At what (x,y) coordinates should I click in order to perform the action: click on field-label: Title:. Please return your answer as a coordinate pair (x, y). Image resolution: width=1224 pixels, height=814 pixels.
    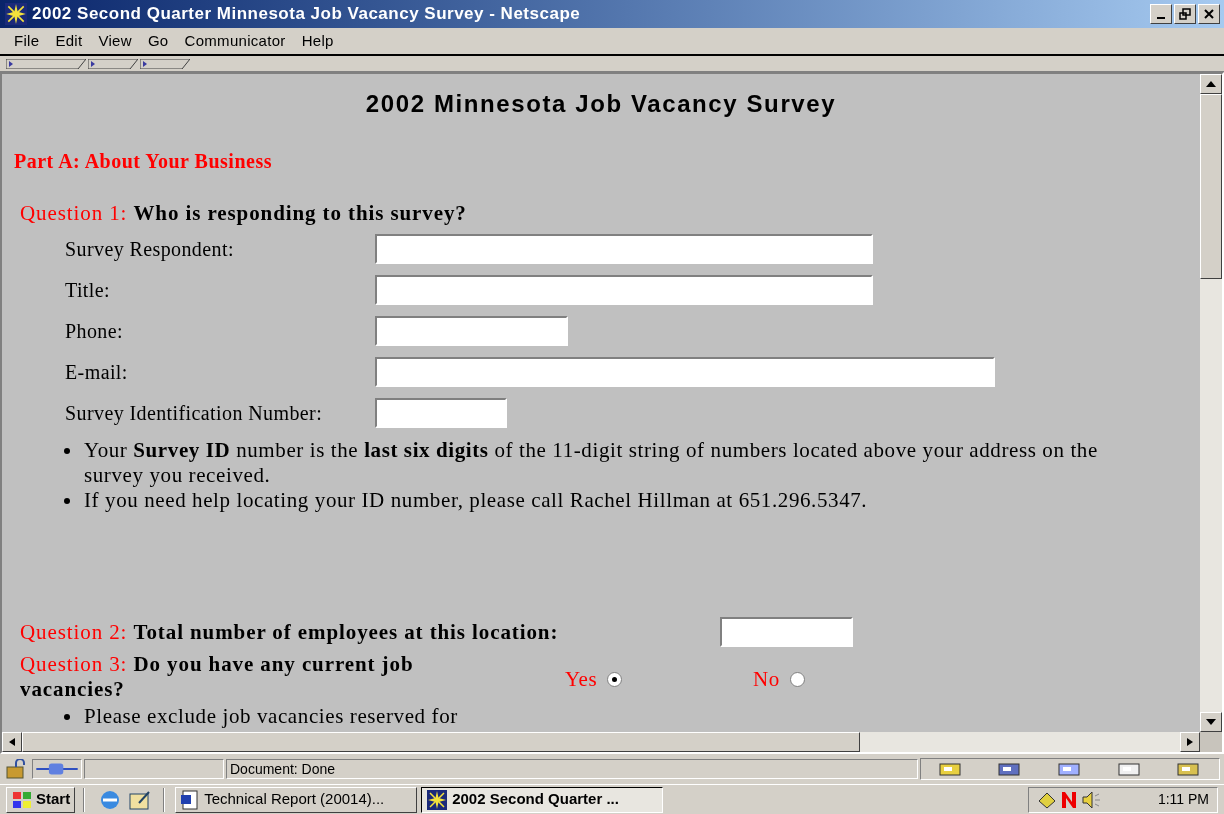
    Looking at the image, I should click on (88, 290).